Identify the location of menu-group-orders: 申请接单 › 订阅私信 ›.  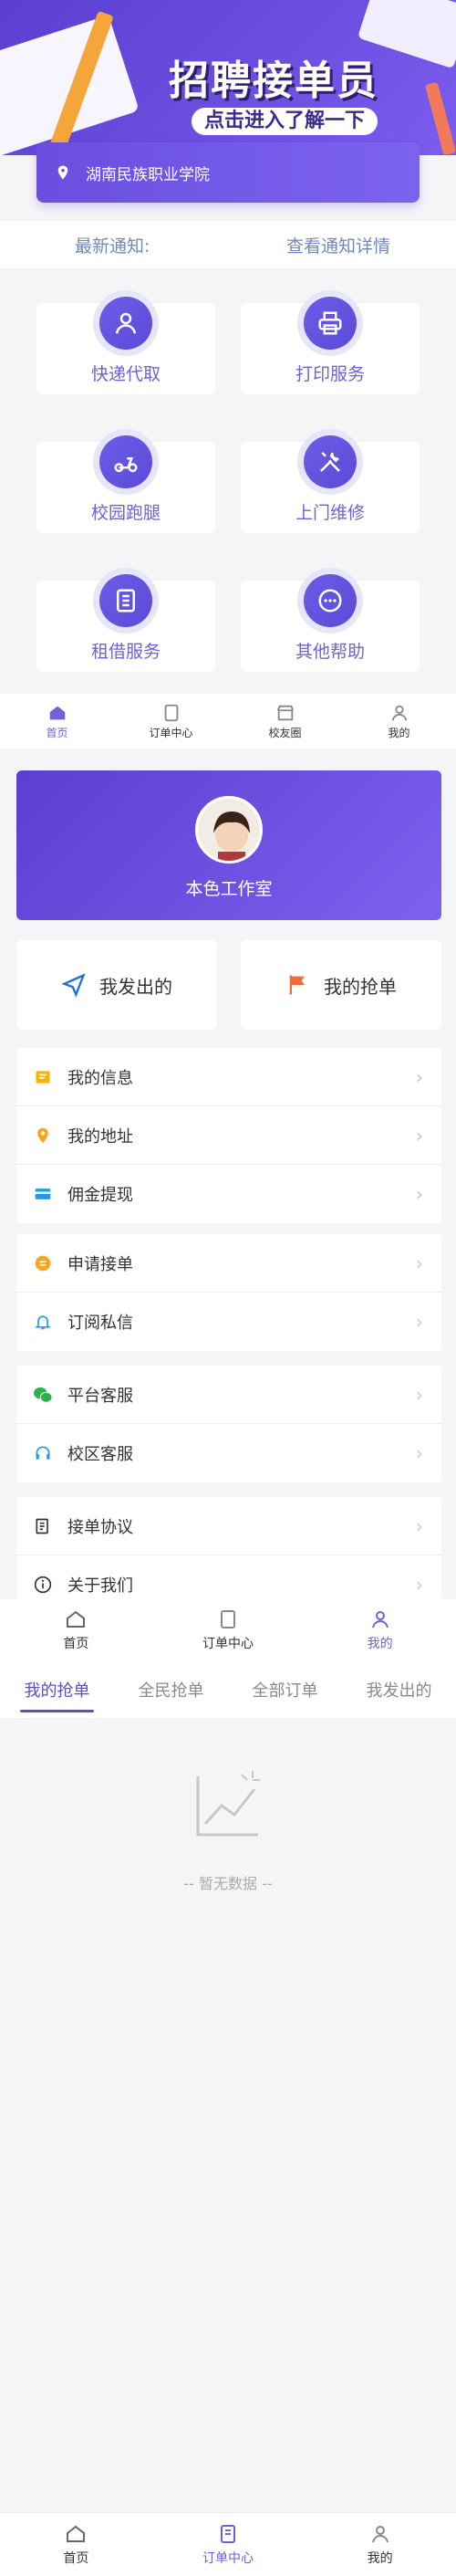
(229, 1292).